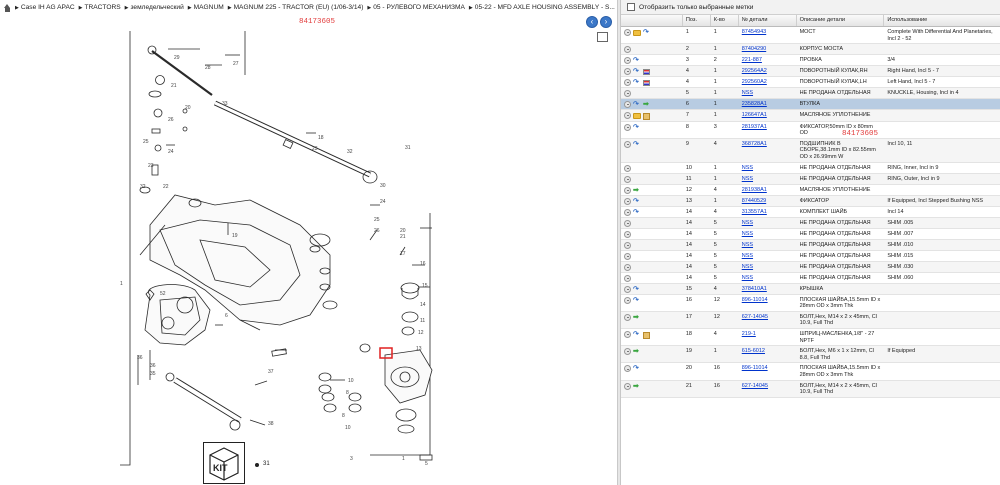 This screenshot has height=485, width=1000. I want to click on breadcrumb-item: ▶Case IH AG APAC, so click(45, 7).